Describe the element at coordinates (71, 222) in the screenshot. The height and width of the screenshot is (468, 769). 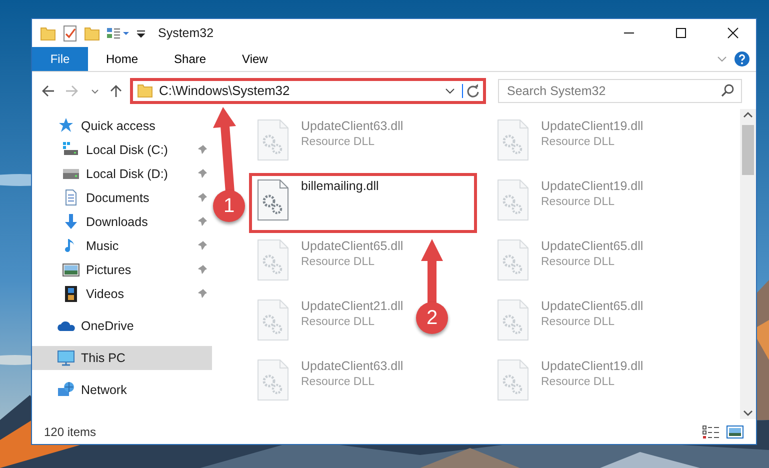
I see `download-arrow-icon` at that location.